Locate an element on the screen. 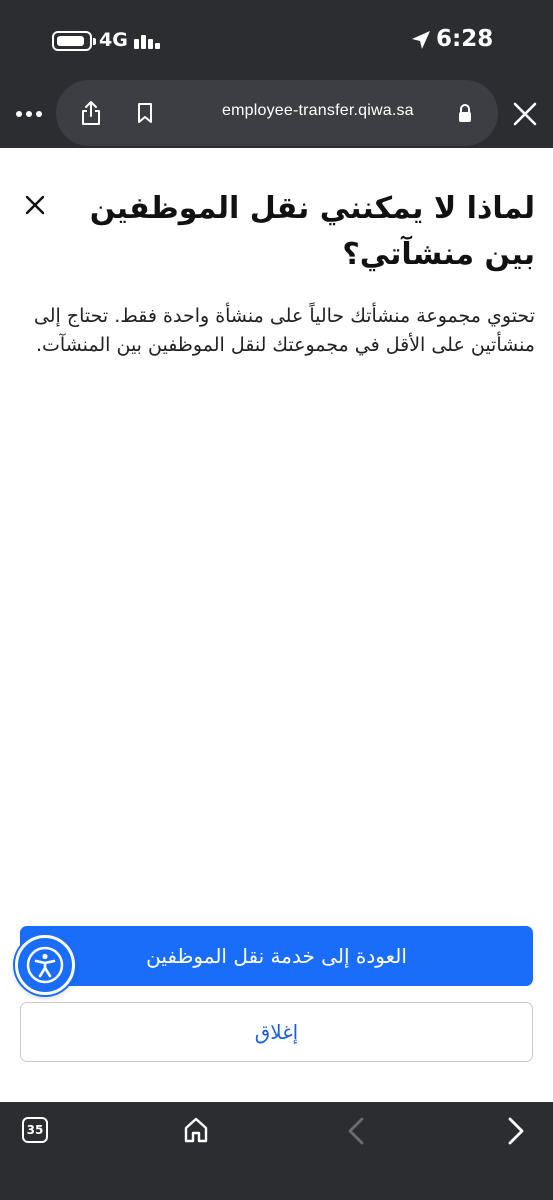  address-bar: employee-transfer.qiwa.sa is located at coordinates (277, 113).